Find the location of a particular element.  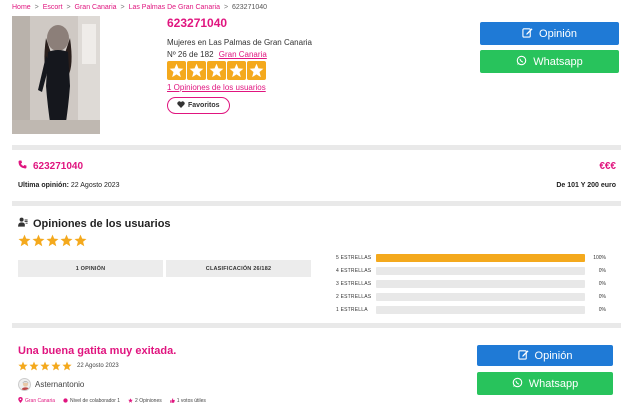

meta-level: Nivel de colaborador 1 is located at coordinates (91, 401).